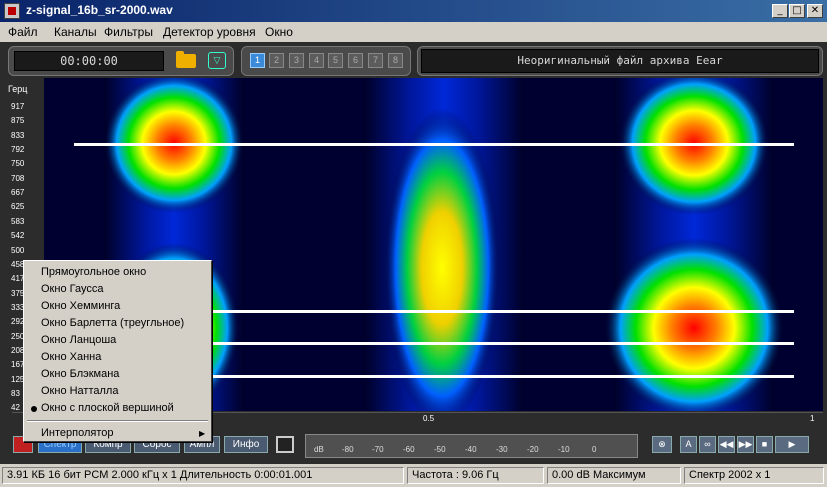 The image size is (827, 487). I want to click on rewind-button: ◀◀, so click(726, 444).